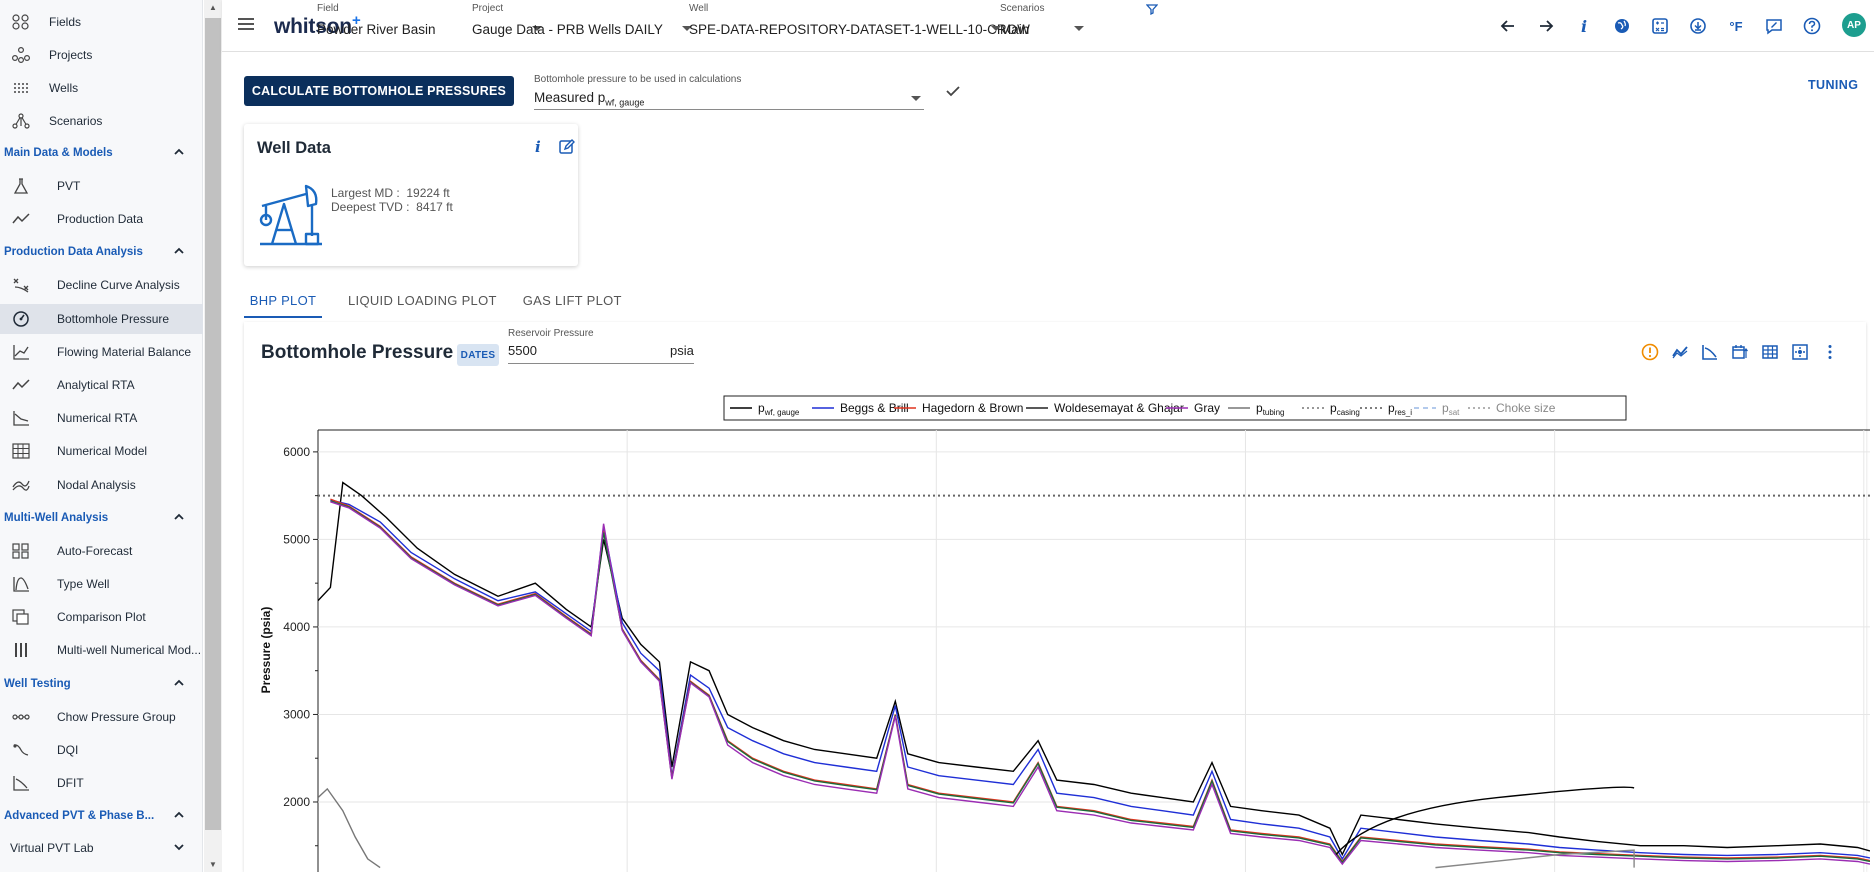  Describe the element at coordinates (101, 186) in the screenshot. I see `sidebar-item-pvt: PVT` at that location.